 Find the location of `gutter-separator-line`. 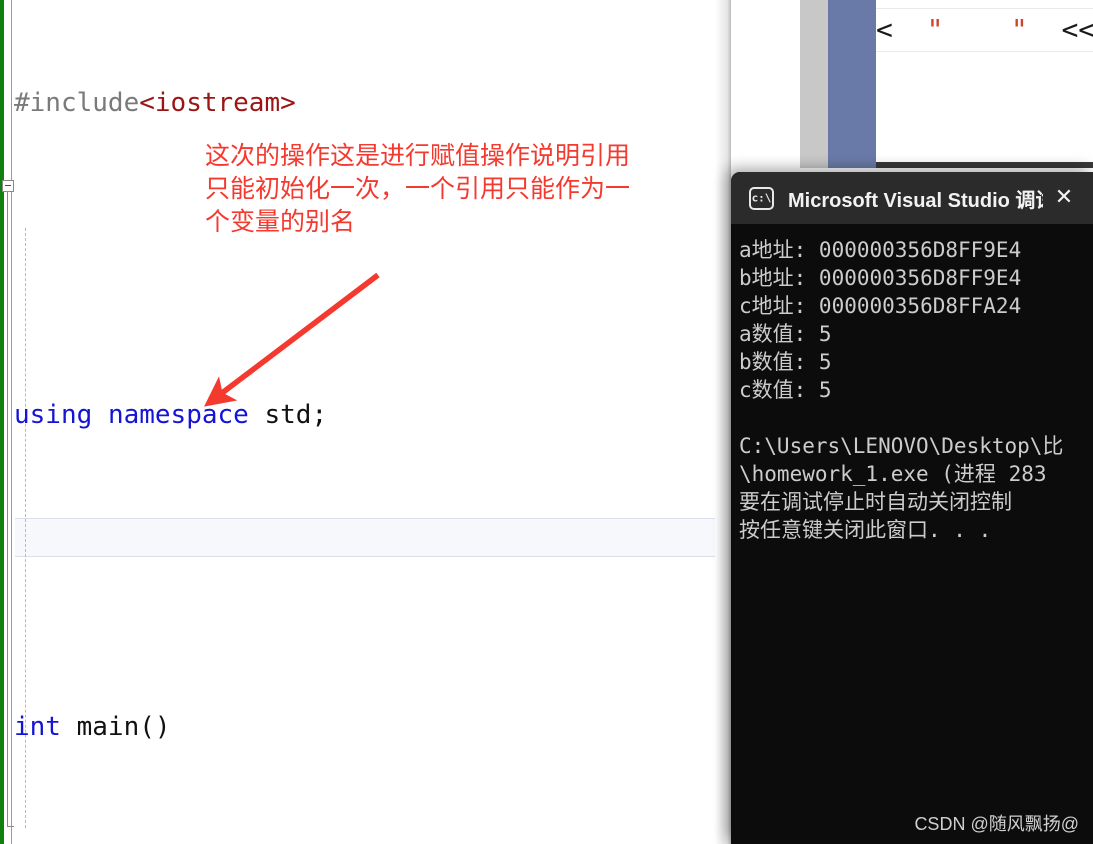

gutter-separator-line is located at coordinates (11, 422).